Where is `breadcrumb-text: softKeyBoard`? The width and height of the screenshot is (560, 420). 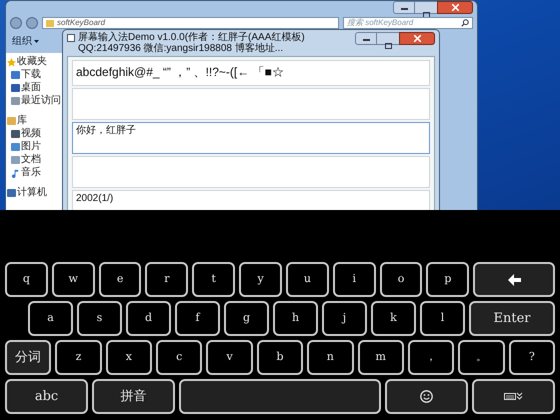 breadcrumb-text: softKeyBoard is located at coordinates (81, 23).